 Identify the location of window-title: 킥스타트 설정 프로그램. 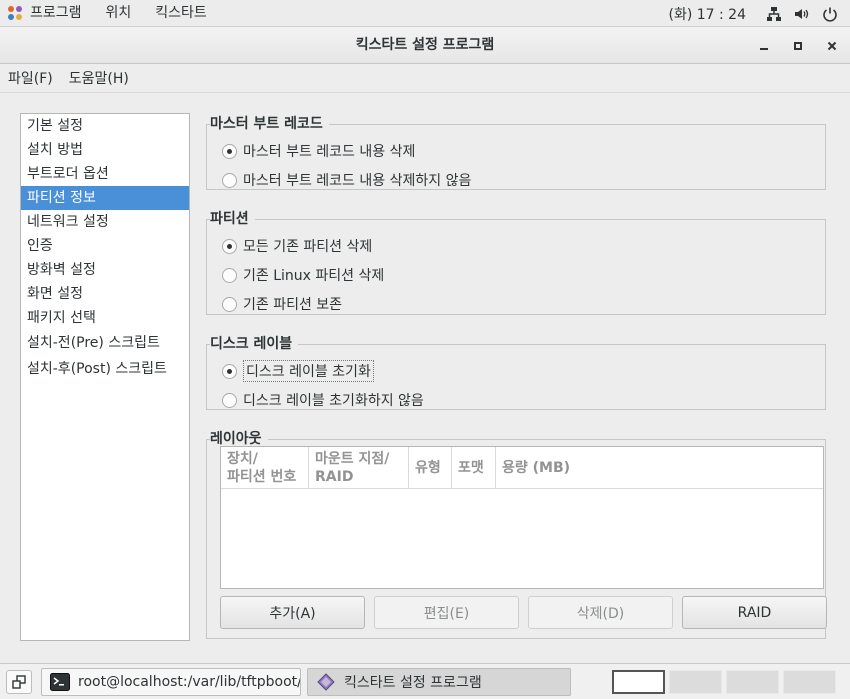
(425, 45).